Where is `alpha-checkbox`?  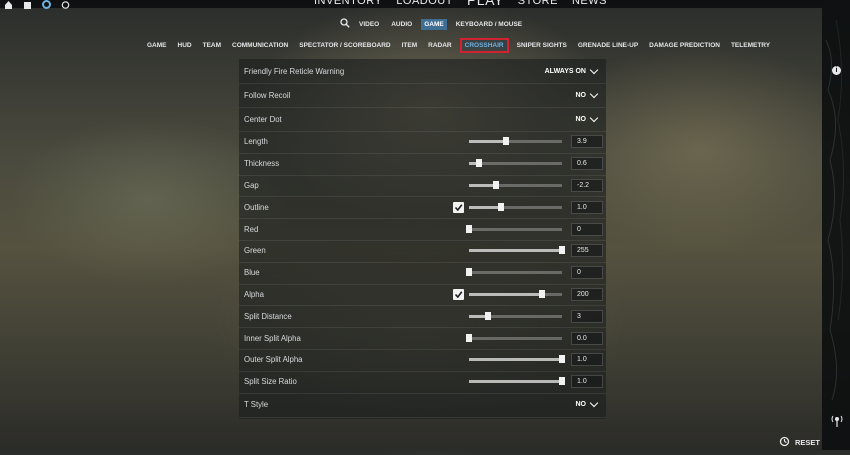
alpha-checkbox is located at coordinates (458, 294).